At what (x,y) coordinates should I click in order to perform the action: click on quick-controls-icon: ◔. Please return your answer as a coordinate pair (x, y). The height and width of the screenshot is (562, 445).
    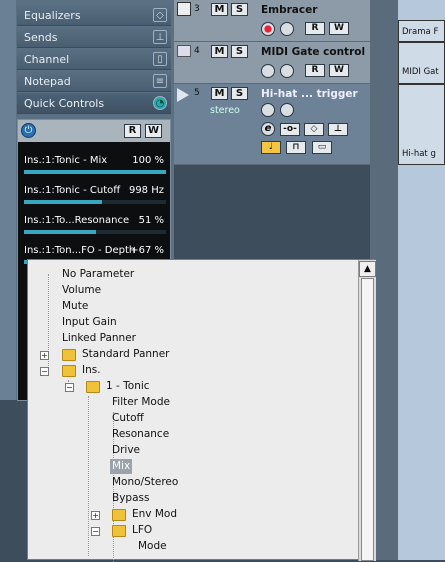
    Looking at the image, I should click on (160, 103).